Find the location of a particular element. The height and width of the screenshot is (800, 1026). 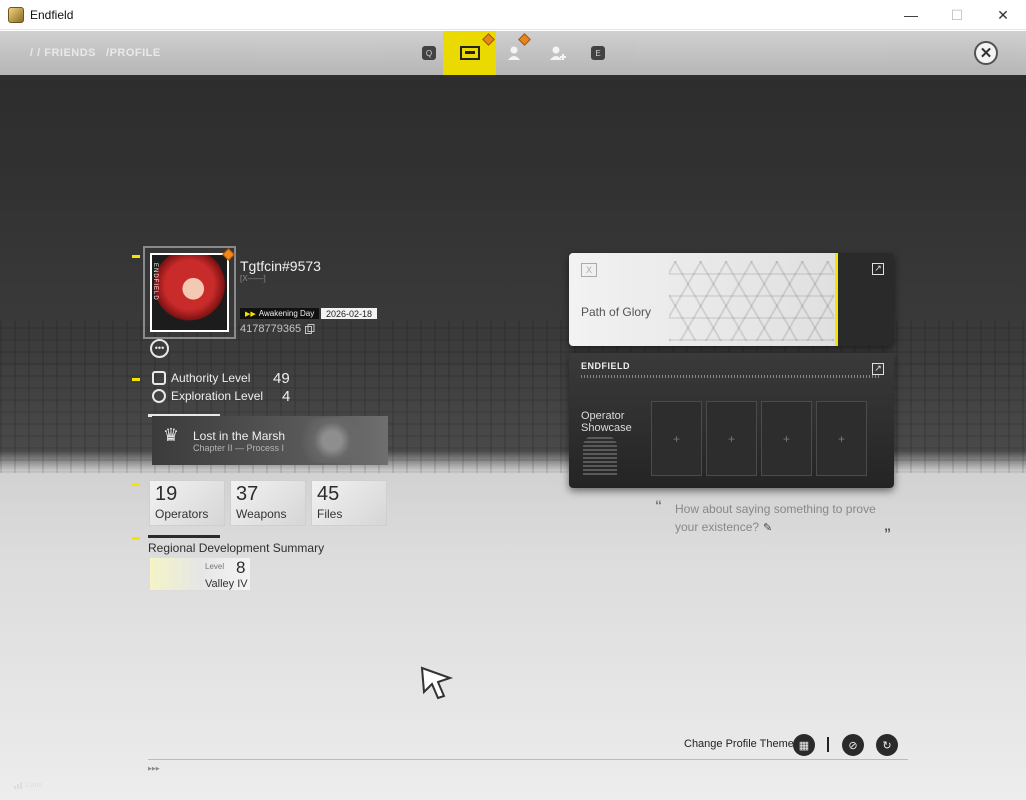

top-navigation: / / FRIENDS /PROFILE Q E ✕ is located at coordinates (513, 53).